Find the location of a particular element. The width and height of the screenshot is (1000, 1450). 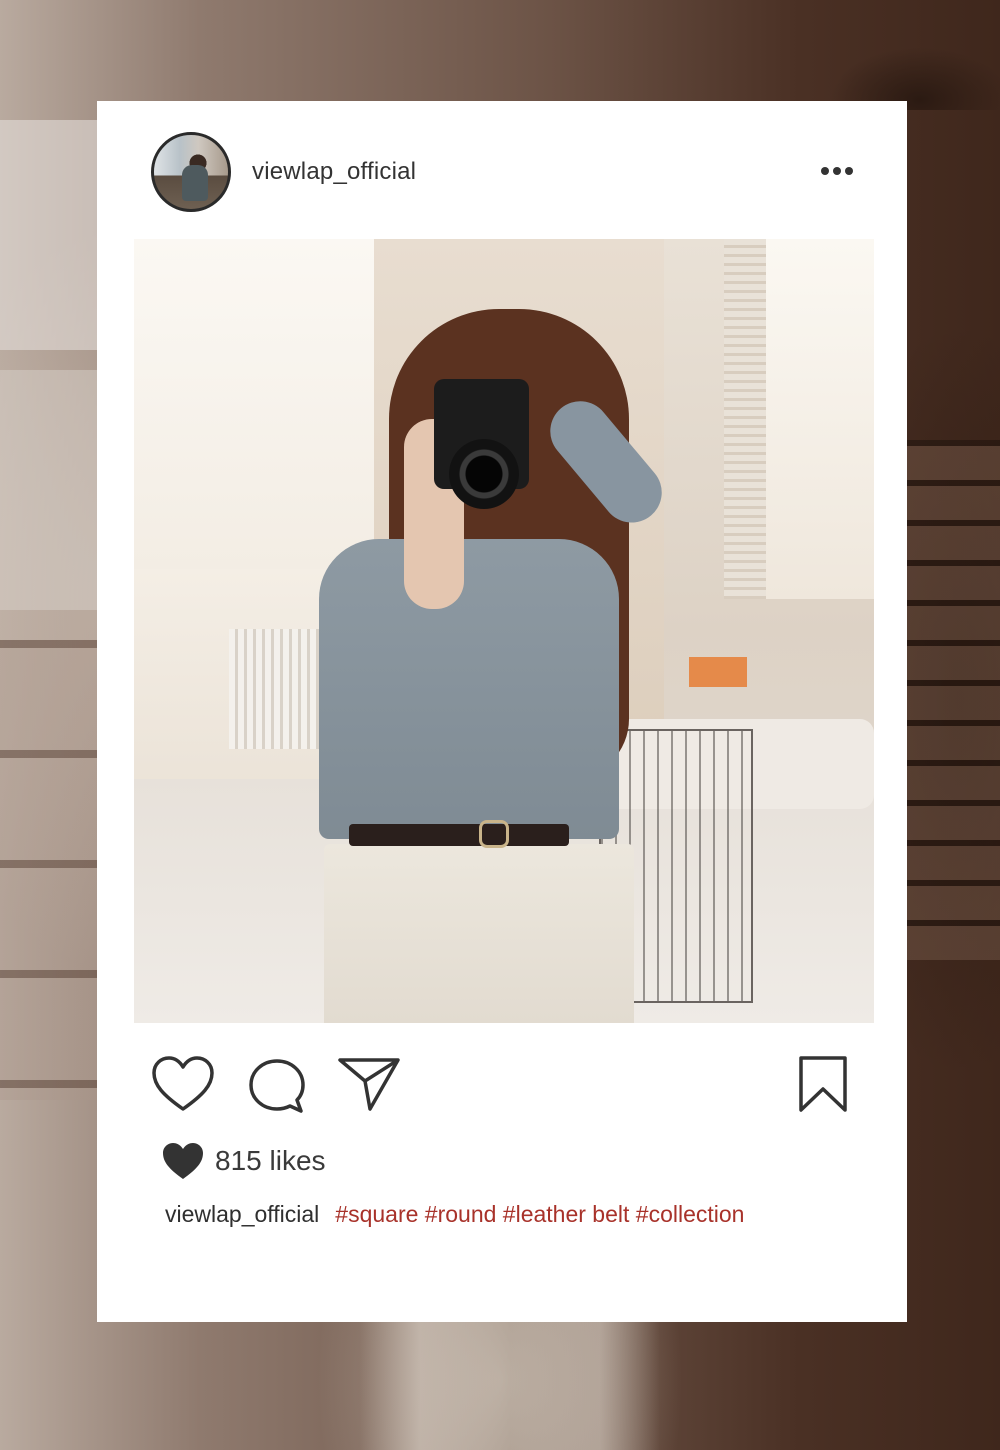

likes-unit: likes is located at coordinates (297, 1160).